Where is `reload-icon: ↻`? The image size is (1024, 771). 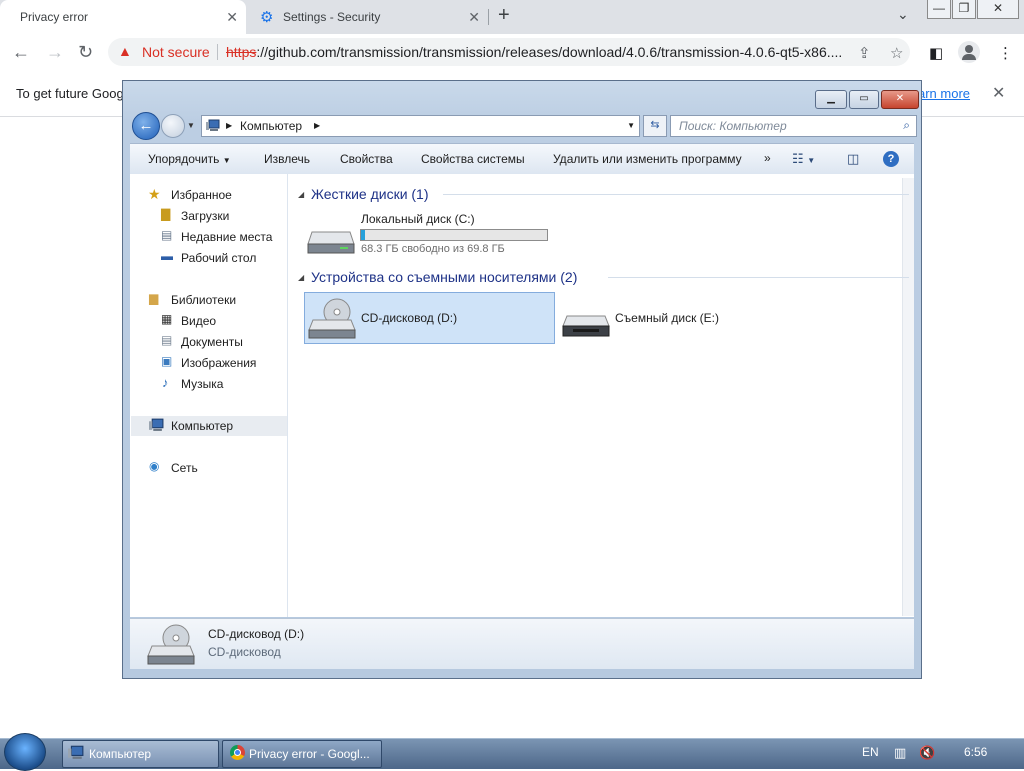
reload-icon: ↻ is located at coordinates (85, 52).